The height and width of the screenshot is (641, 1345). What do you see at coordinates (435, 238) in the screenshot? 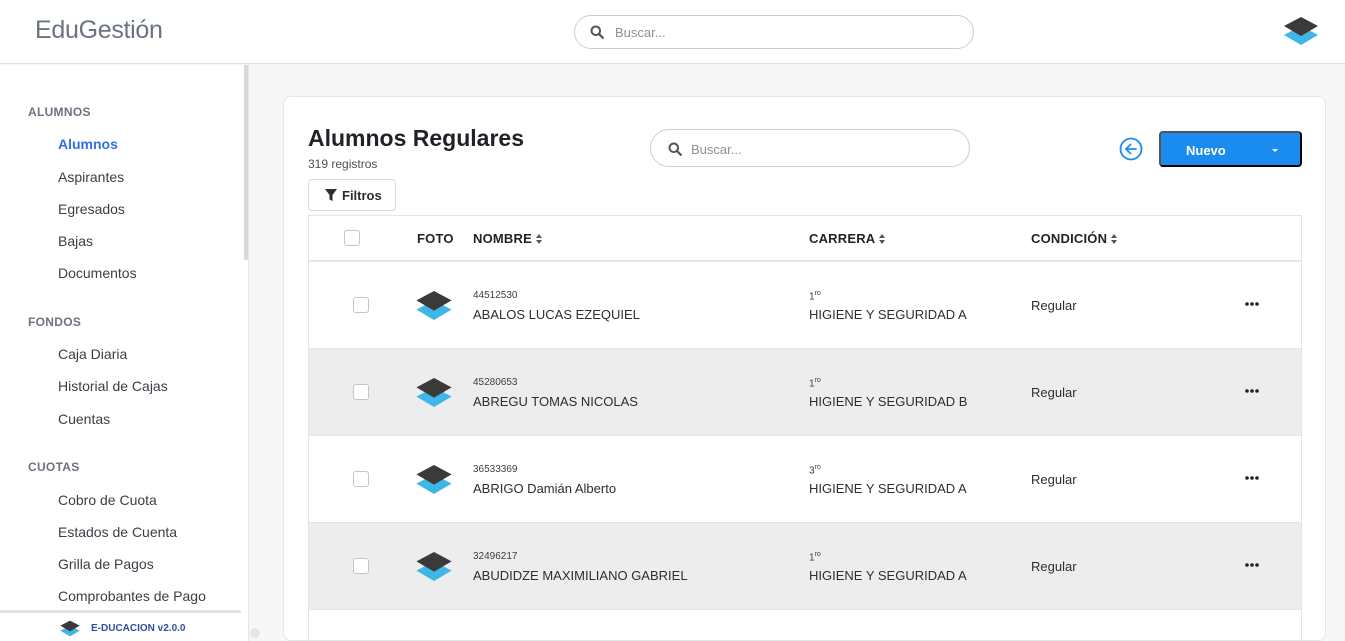
I see `header-photo: FOTO` at bounding box center [435, 238].